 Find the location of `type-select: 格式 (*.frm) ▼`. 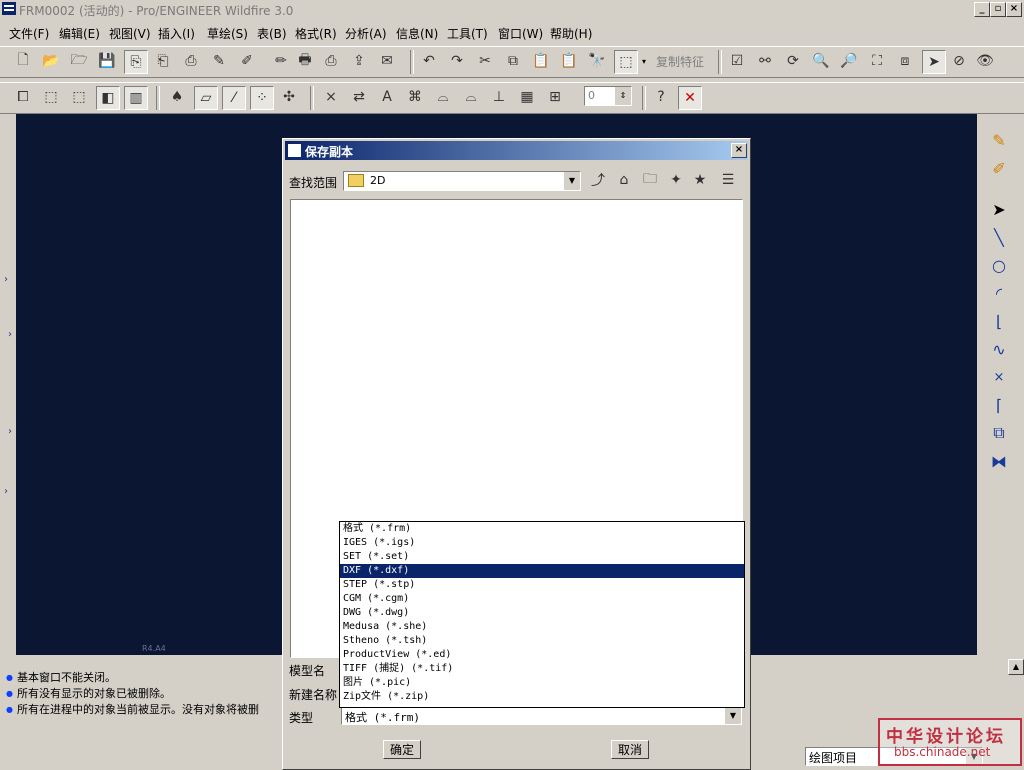

type-select: 格式 (*.frm) ▼ is located at coordinates (541, 716).